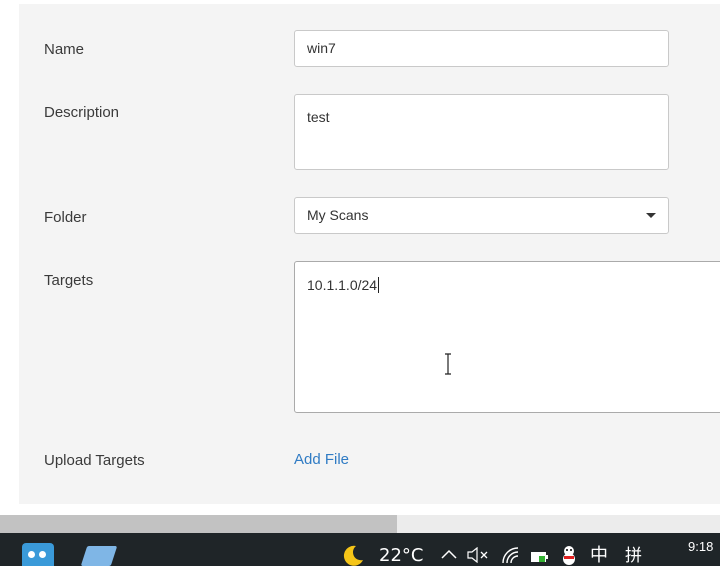 The width and height of the screenshot is (720, 566). I want to click on upload-targets-label: Upload Targets, so click(94, 460).